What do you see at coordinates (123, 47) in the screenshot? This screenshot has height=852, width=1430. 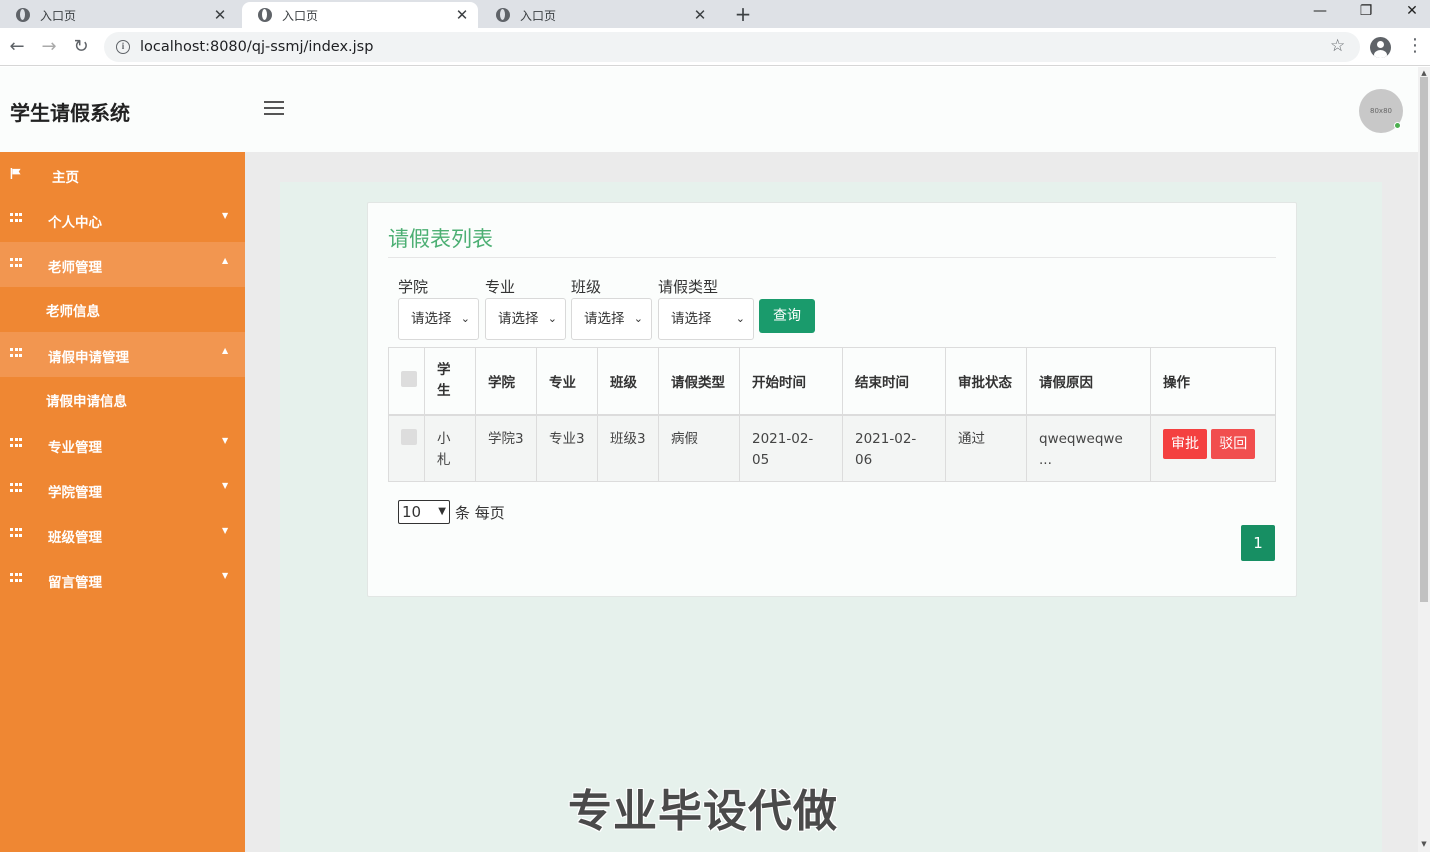 I see `info-icon: i` at bounding box center [123, 47].